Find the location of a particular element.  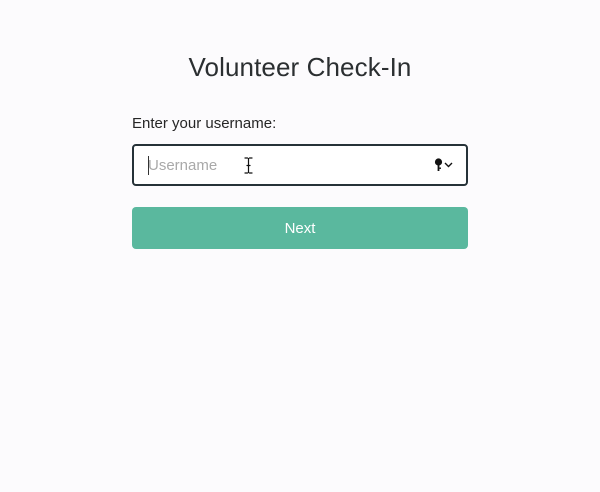

username-label: Enter your username: is located at coordinates (204, 123).